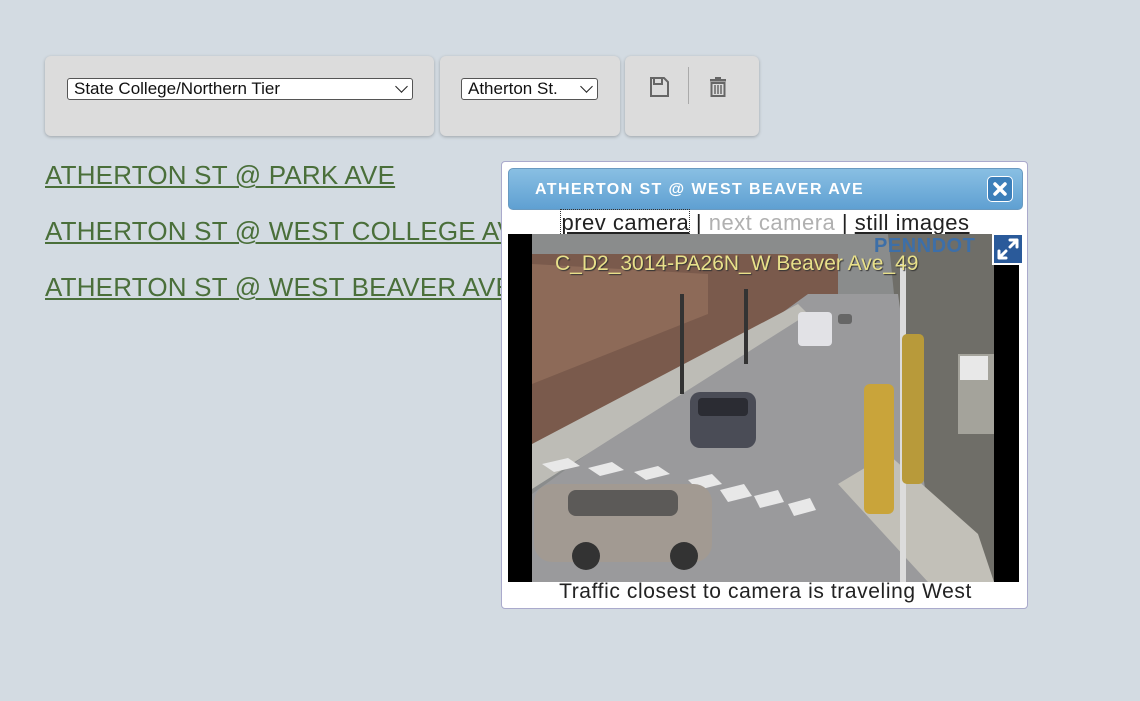  I want to click on next-camera-link: next camera, so click(772, 222).